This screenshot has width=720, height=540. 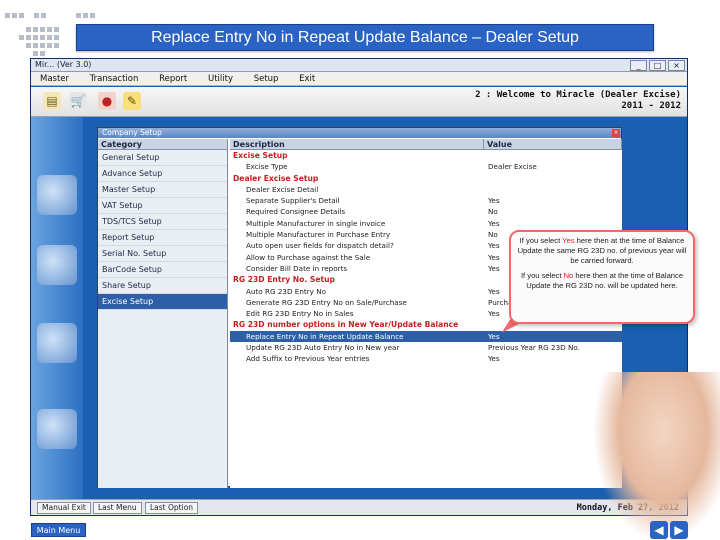 I want to click on table-row: Add Suffix to Previous Year entries Yes, so click(x=426, y=358).